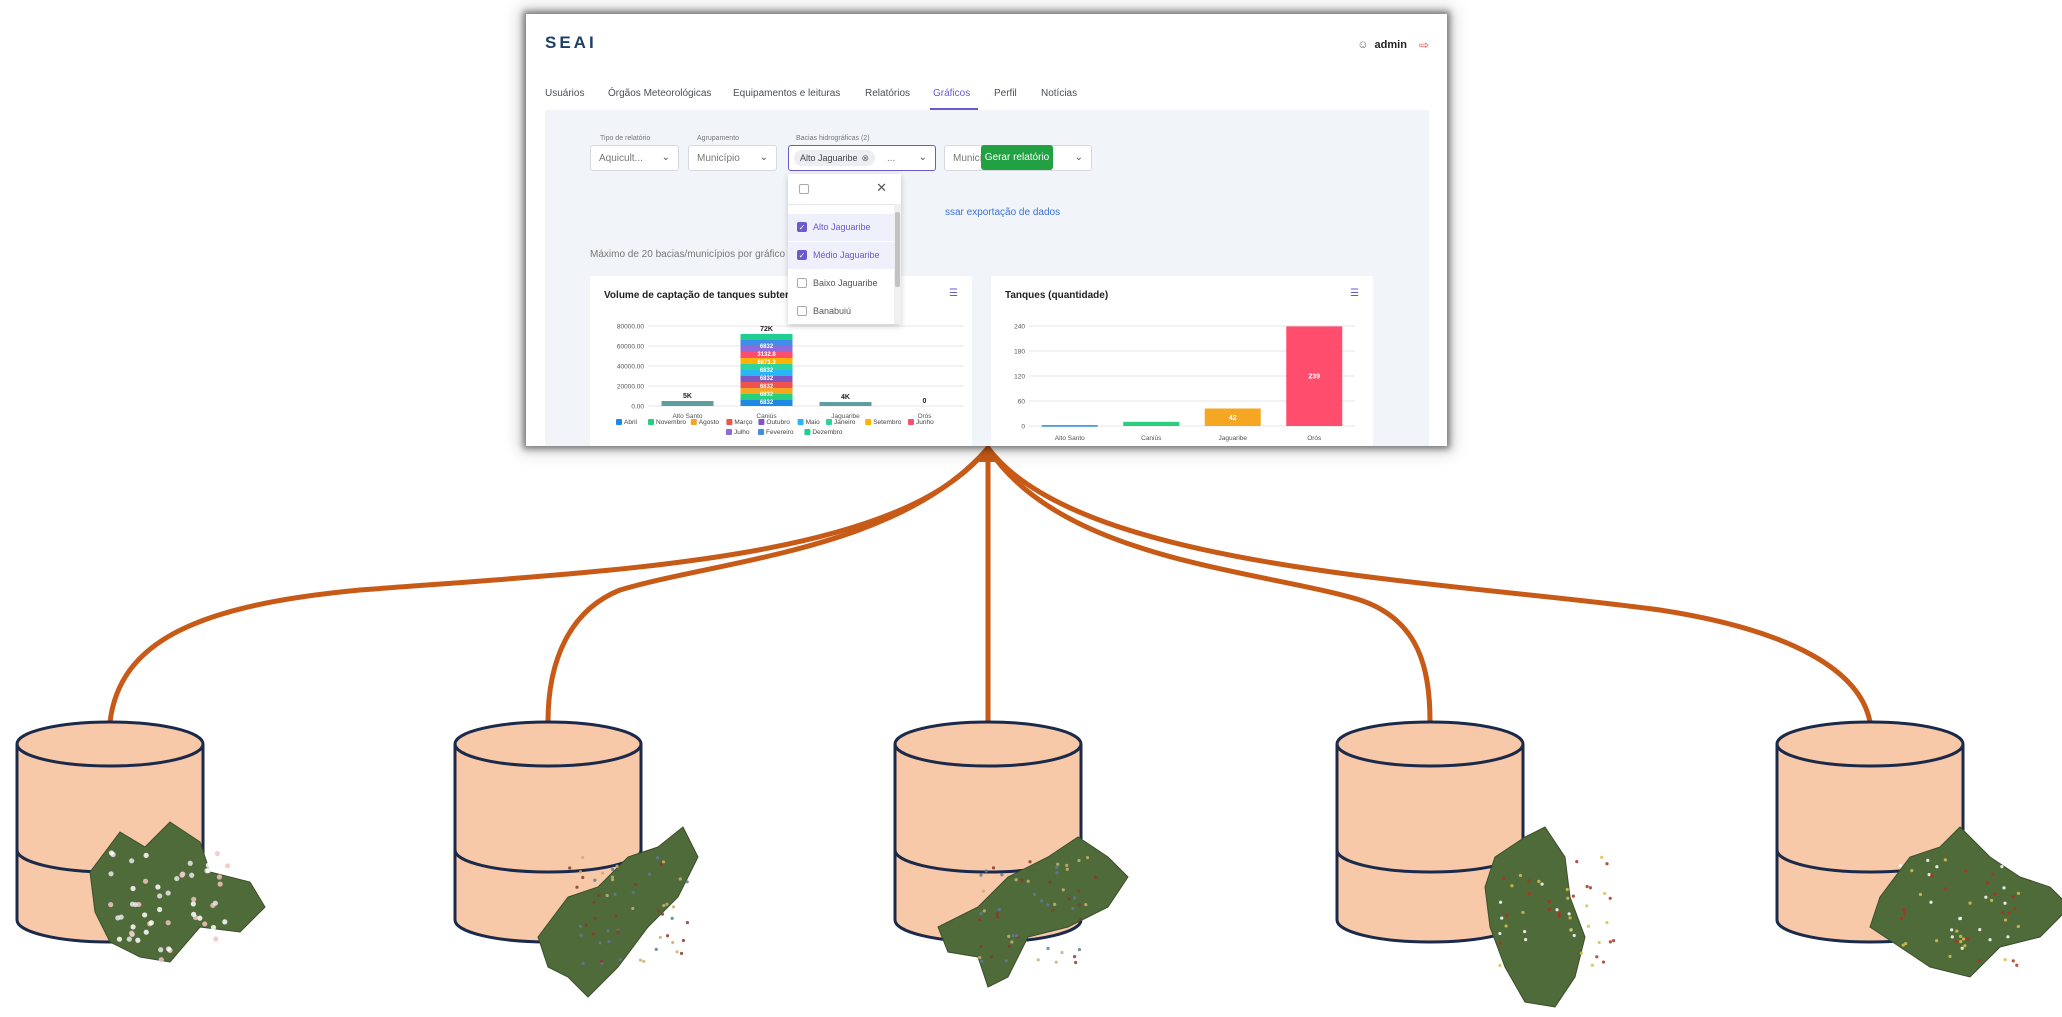 The width and height of the screenshot is (2062, 1017). What do you see at coordinates (659, 93) in the screenshot?
I see `tab-orgaos: Órgãos Meteorológicas` at bounding box center [659, 93].